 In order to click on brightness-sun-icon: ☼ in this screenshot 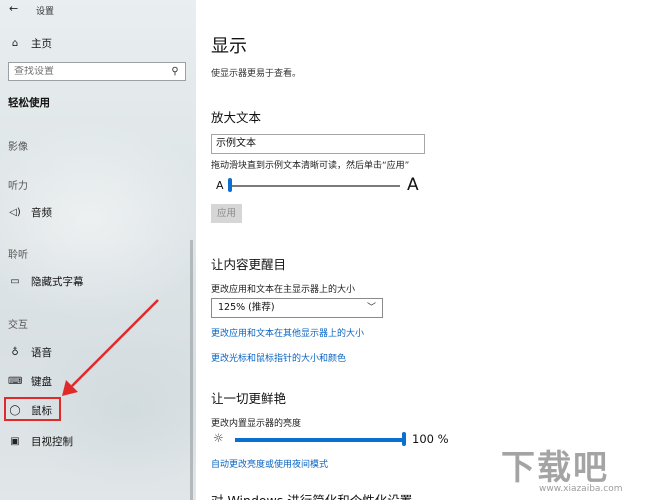, I will do `click(218, 438)`.